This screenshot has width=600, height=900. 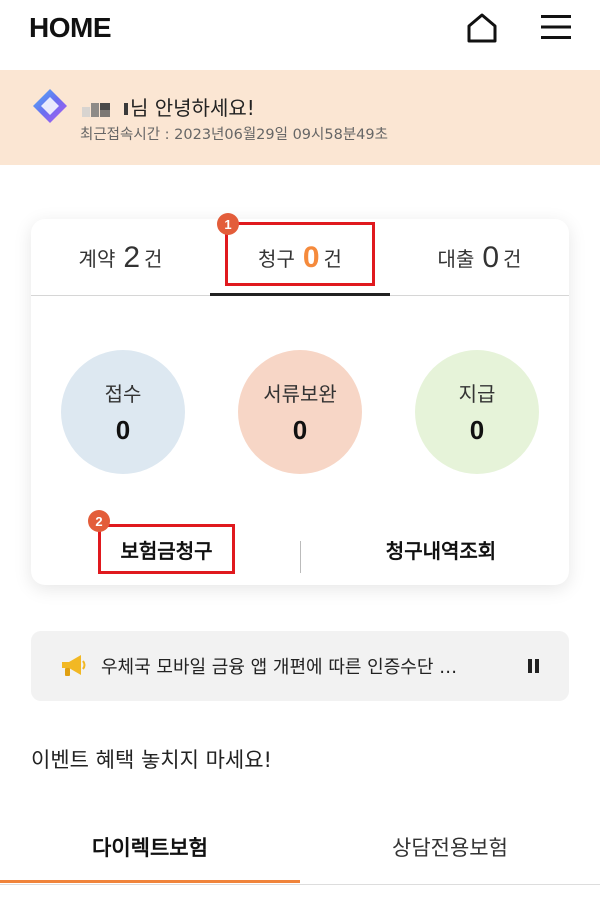 What do you see at coordinates (479, 257) in the screenshot?
I see `tab-loan: 대출 0 건` at bounding box center [479, 257].